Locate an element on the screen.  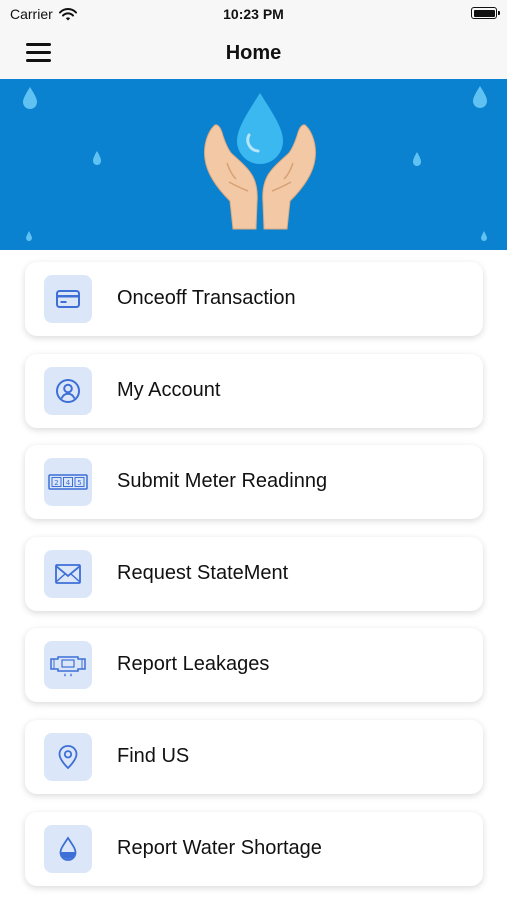
envelope-icon is located at coordinates (68, 573).